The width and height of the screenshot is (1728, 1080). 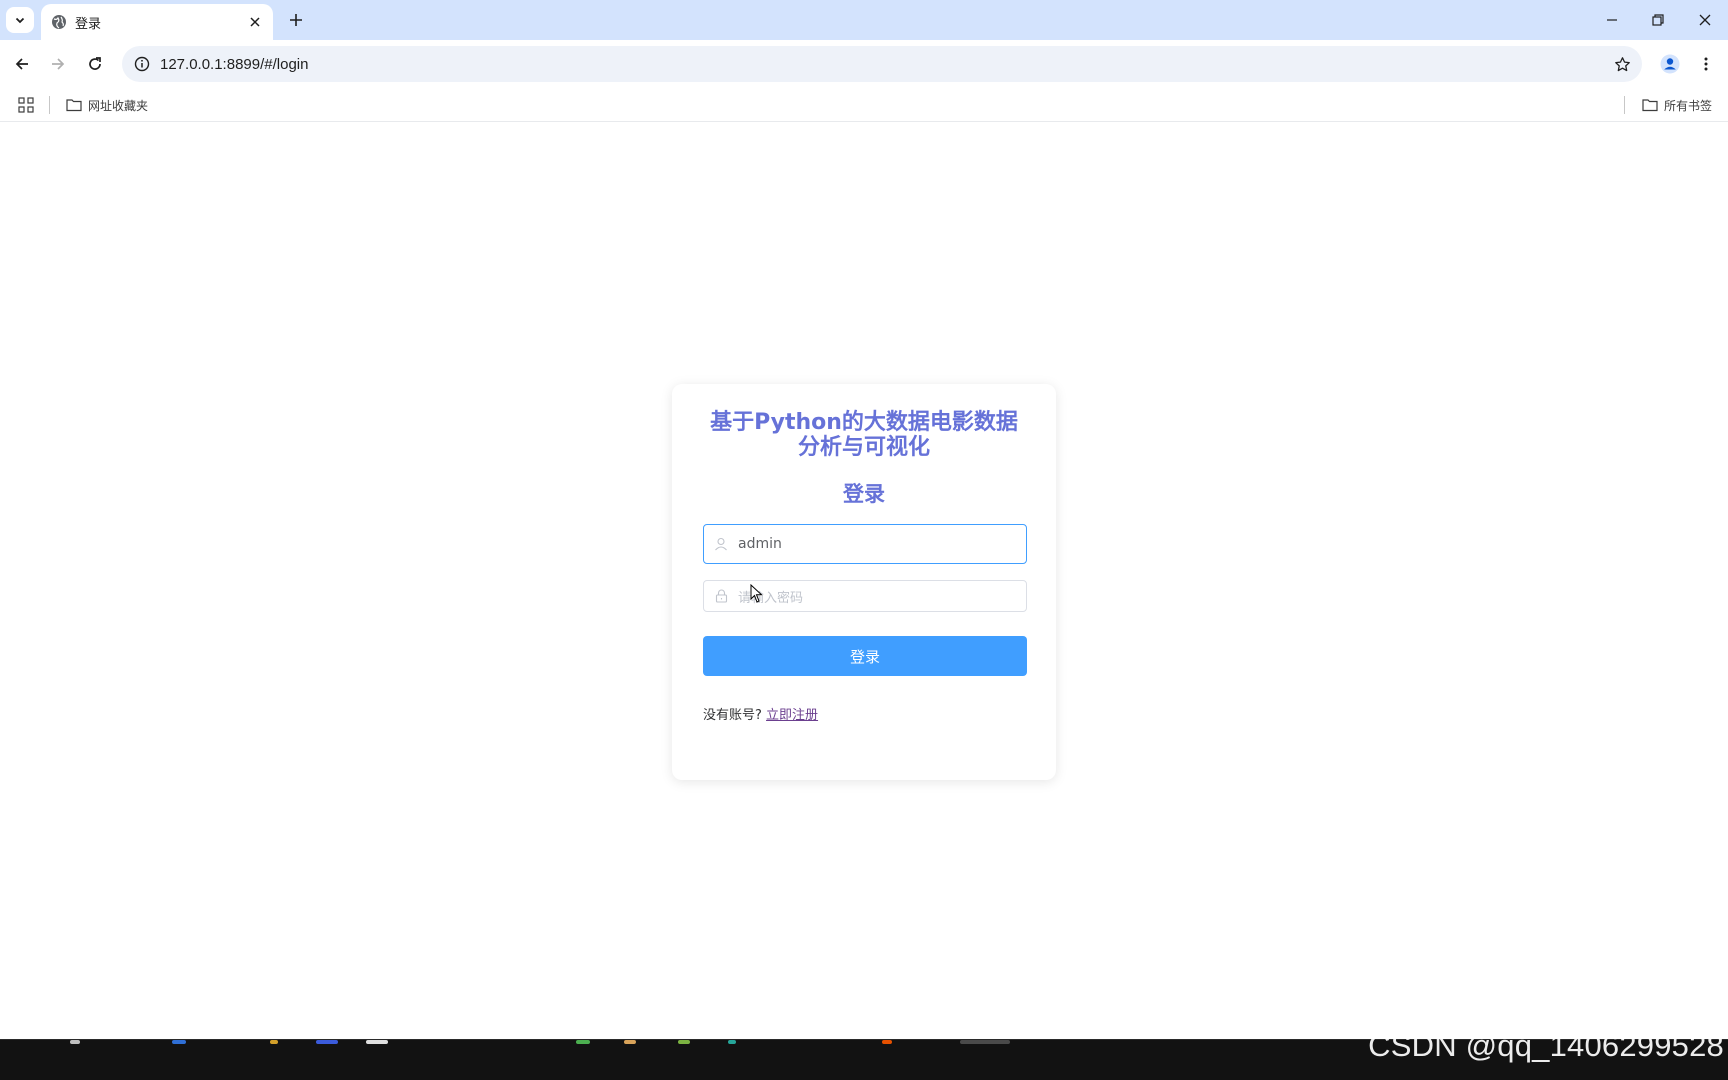 I want to click on browser-toolbar: 127.0.0.1:8899/#/login, so click(x=864, y=64).